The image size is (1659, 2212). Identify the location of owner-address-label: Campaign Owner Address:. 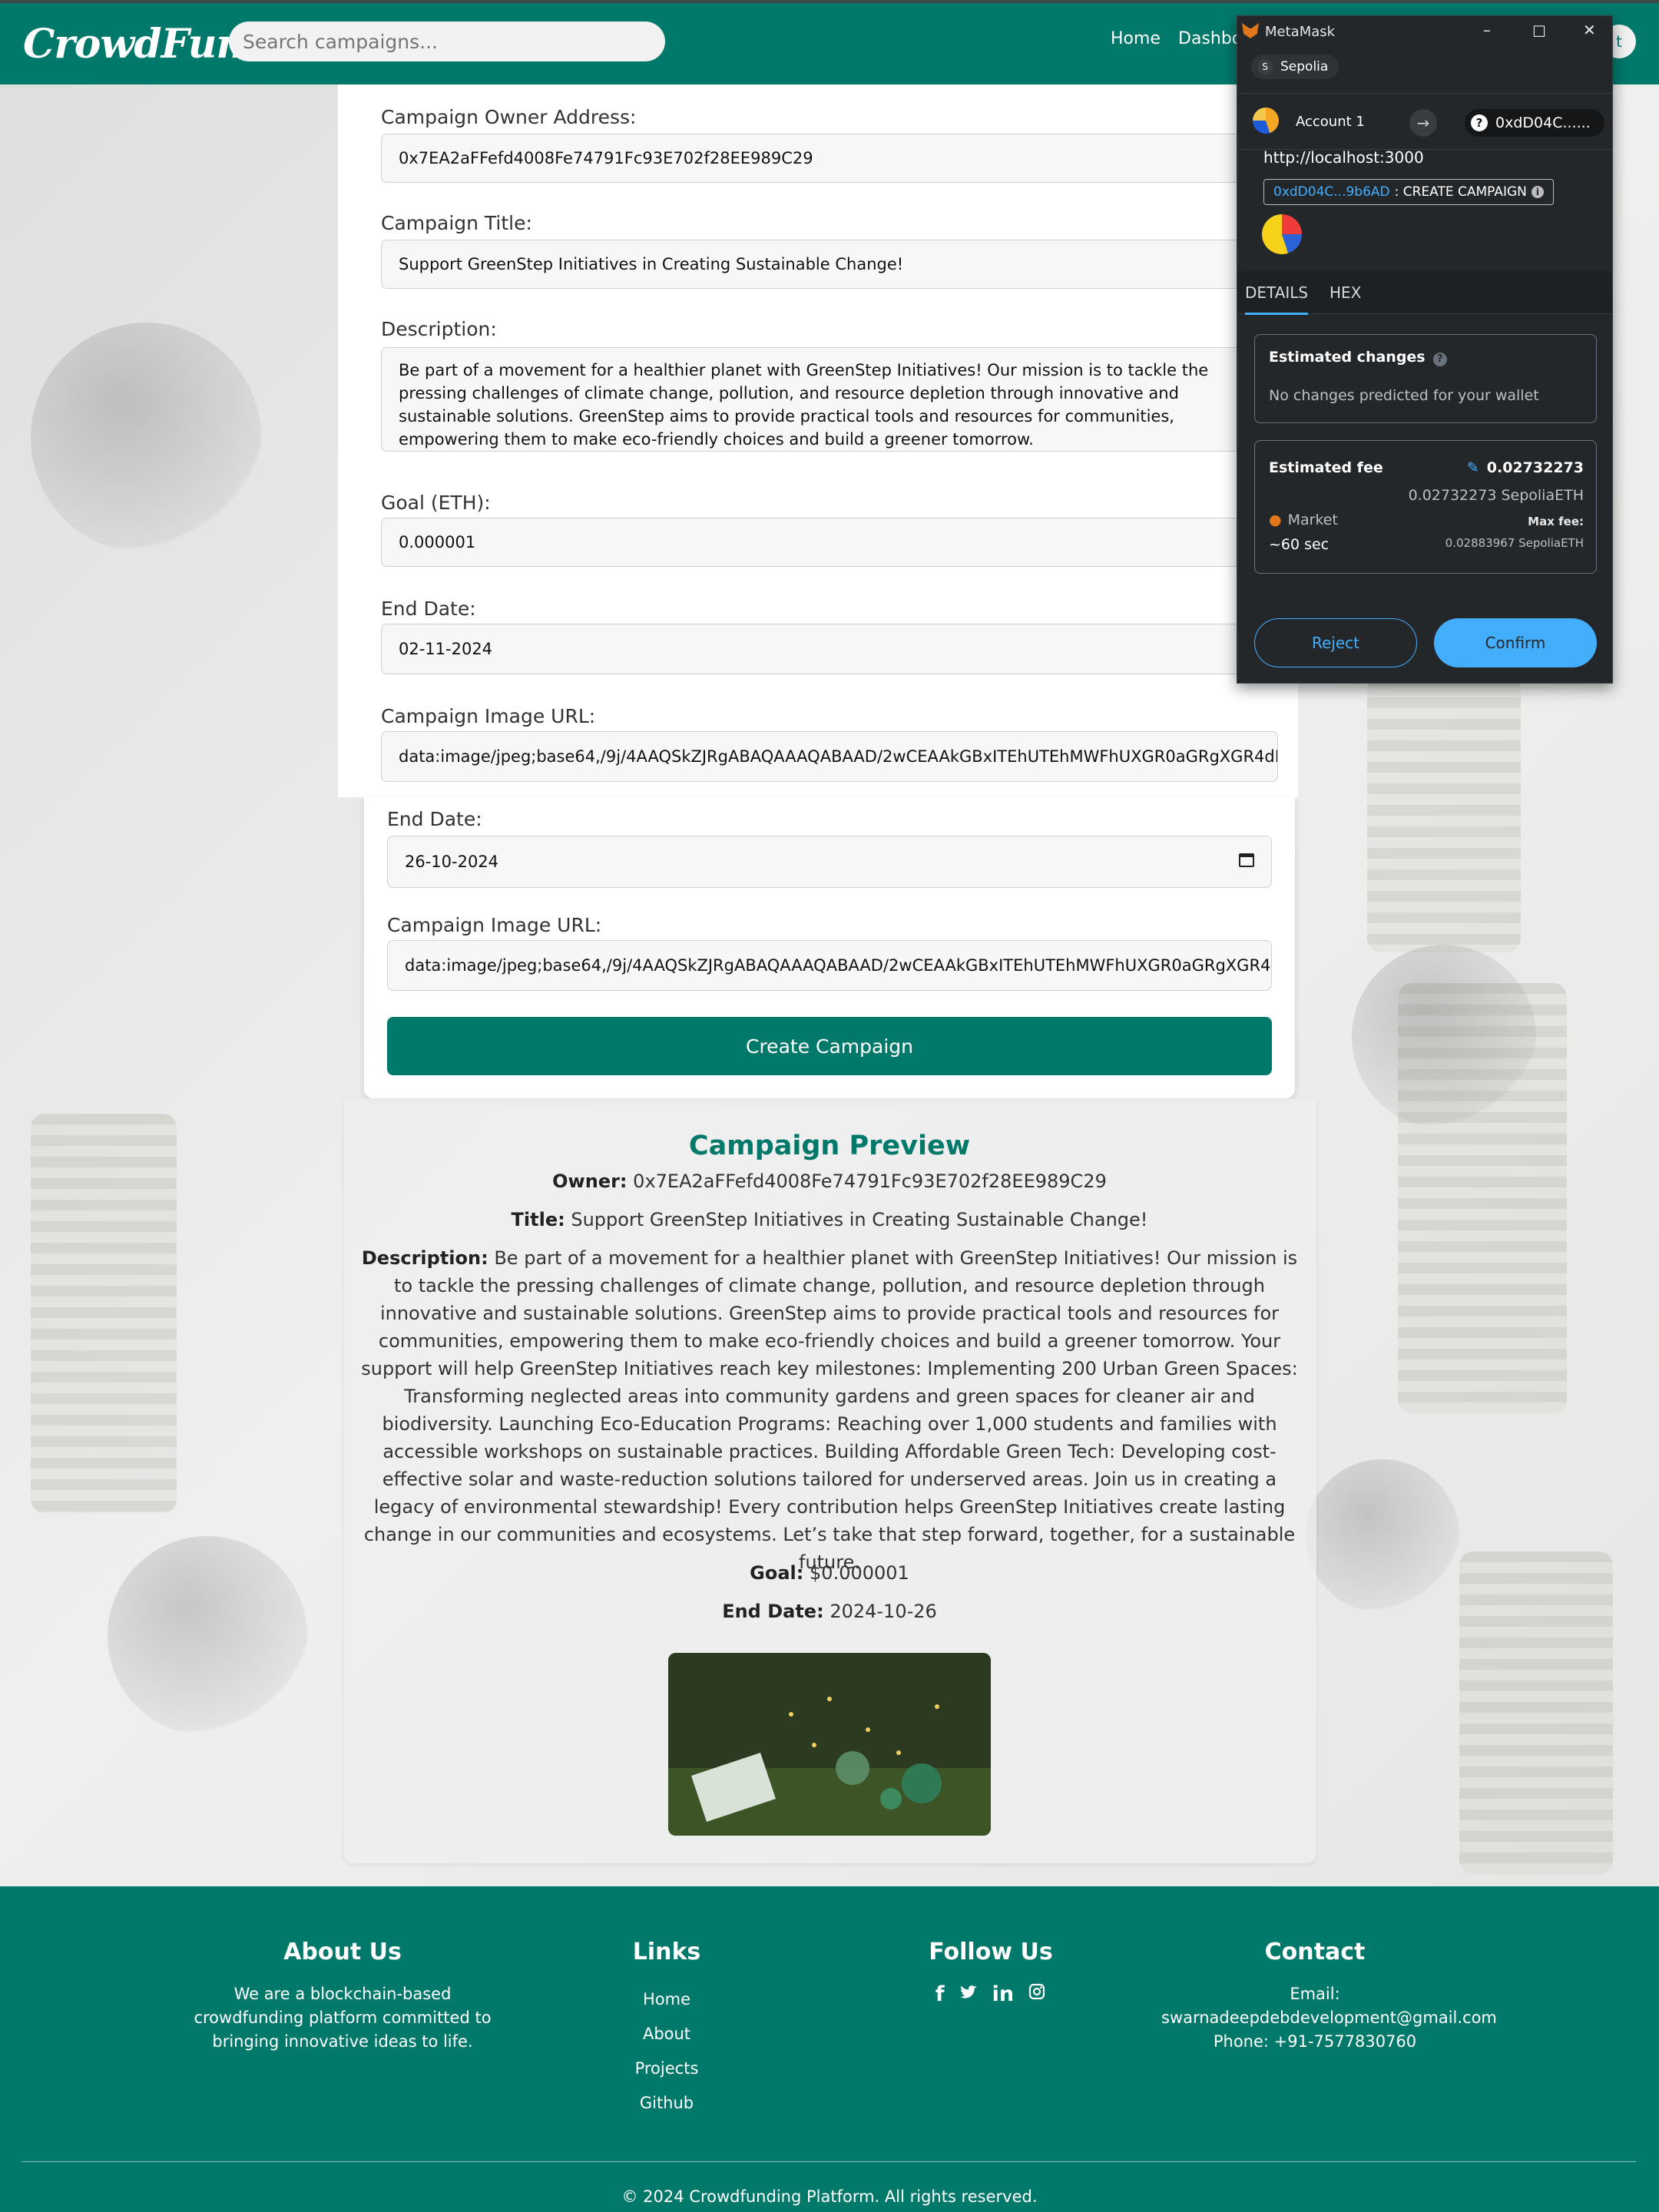
(509, 117).